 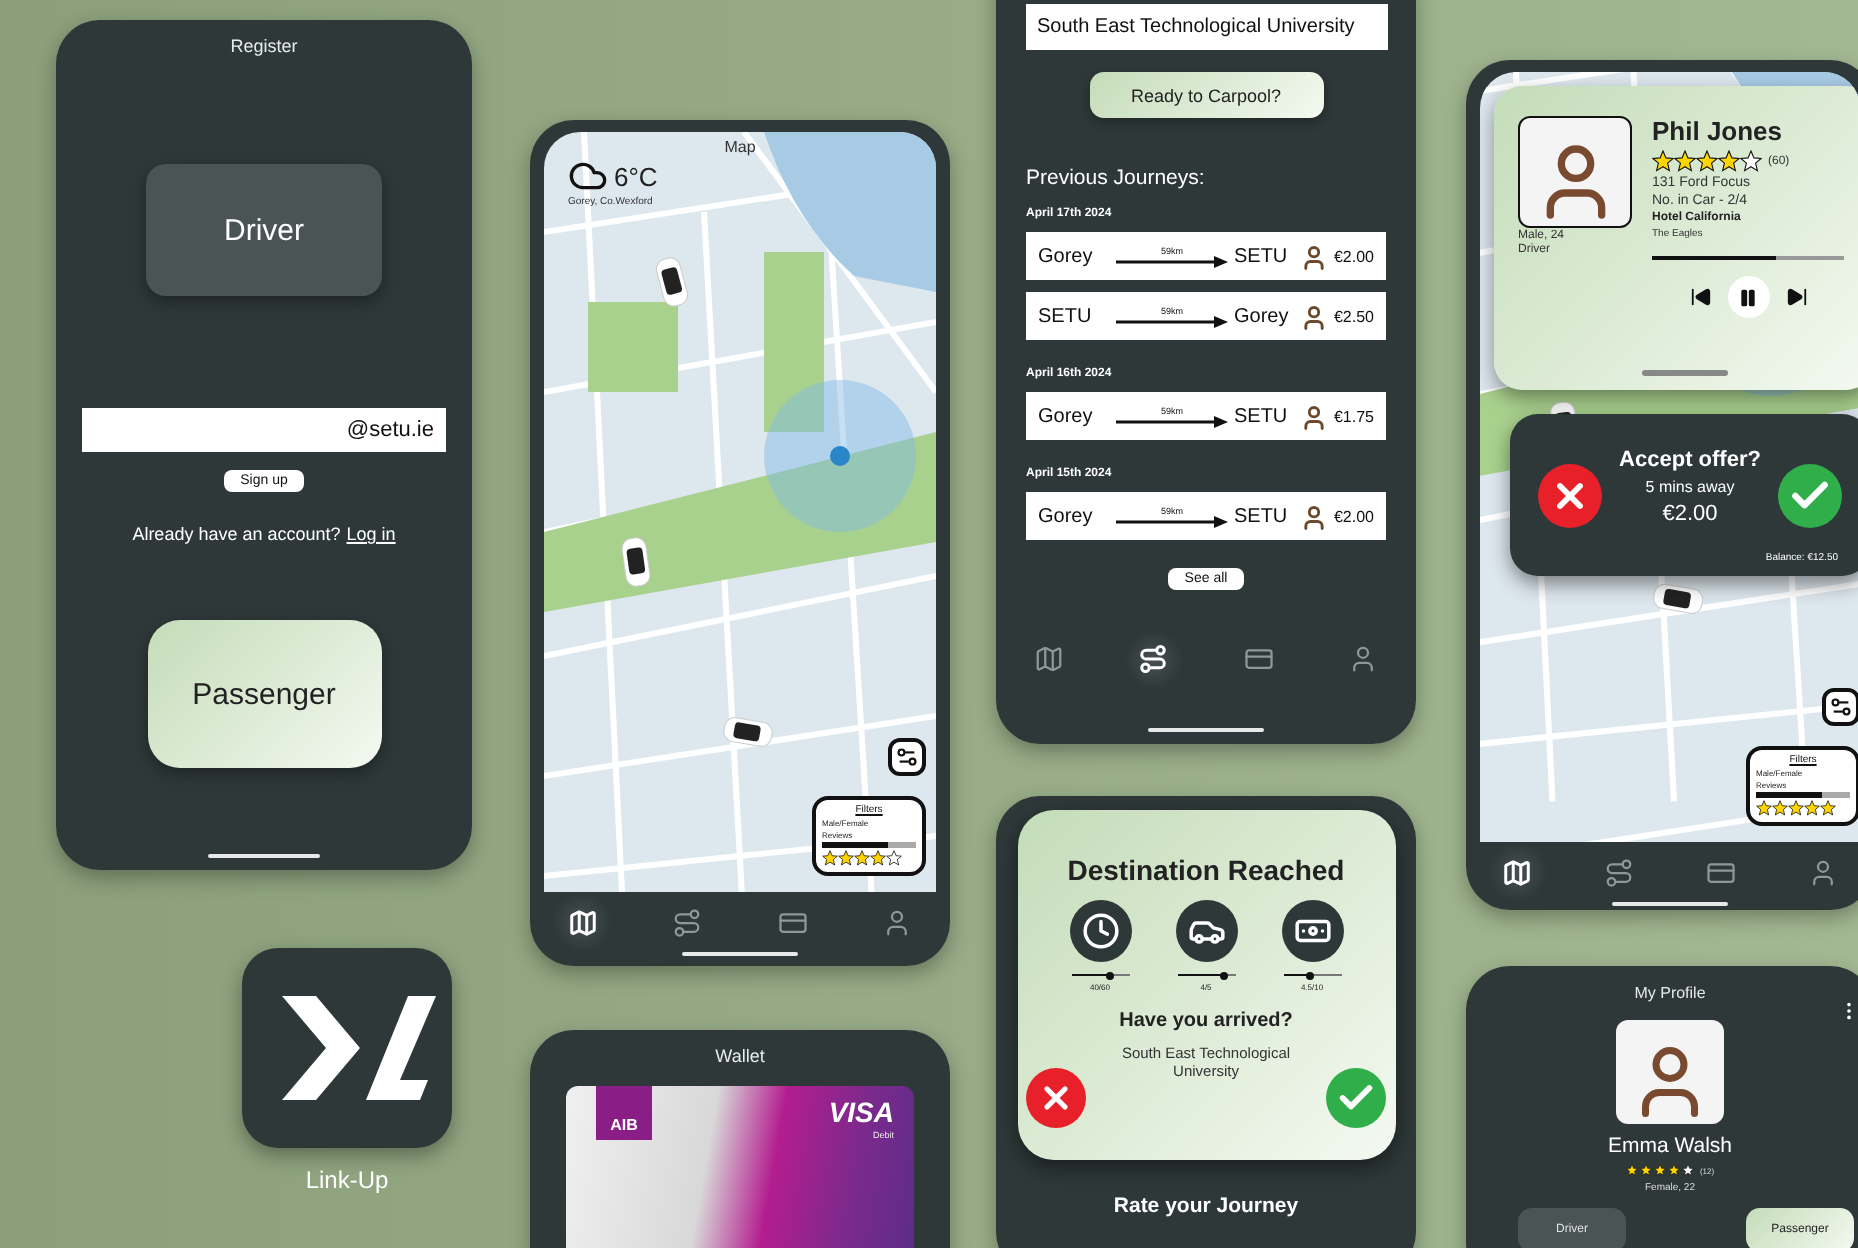 I want to click on app-name: Link-Up, so click(x=347, y=1180).